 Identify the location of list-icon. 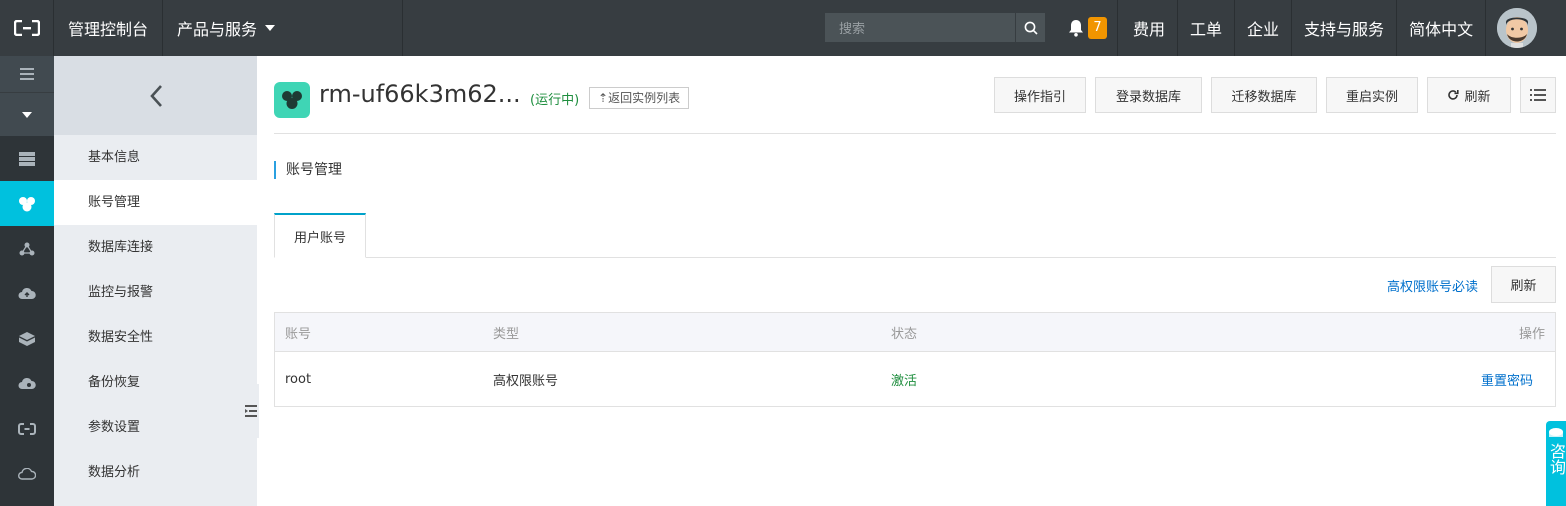
(1538, 95).